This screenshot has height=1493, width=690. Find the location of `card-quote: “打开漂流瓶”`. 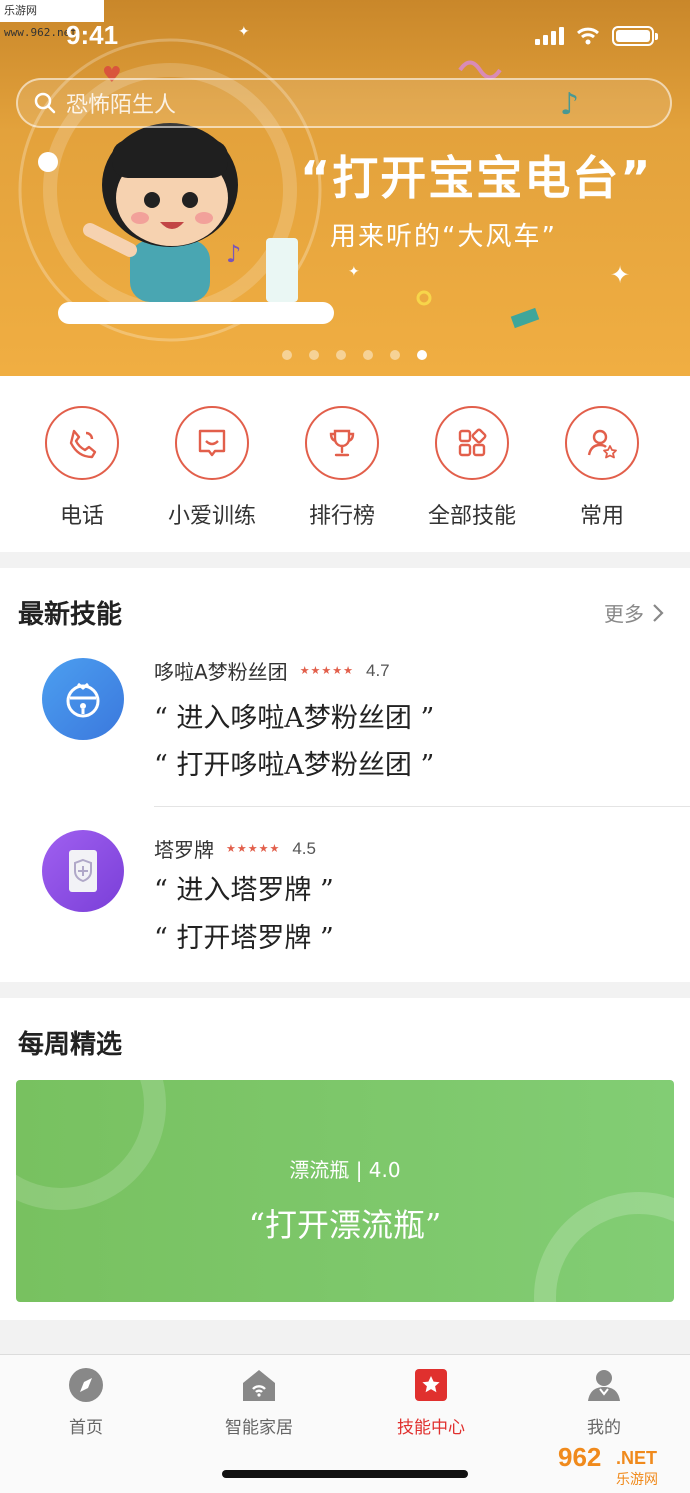

card-quote: “打开漂流瓶” is located at coordinates (345, 1225).